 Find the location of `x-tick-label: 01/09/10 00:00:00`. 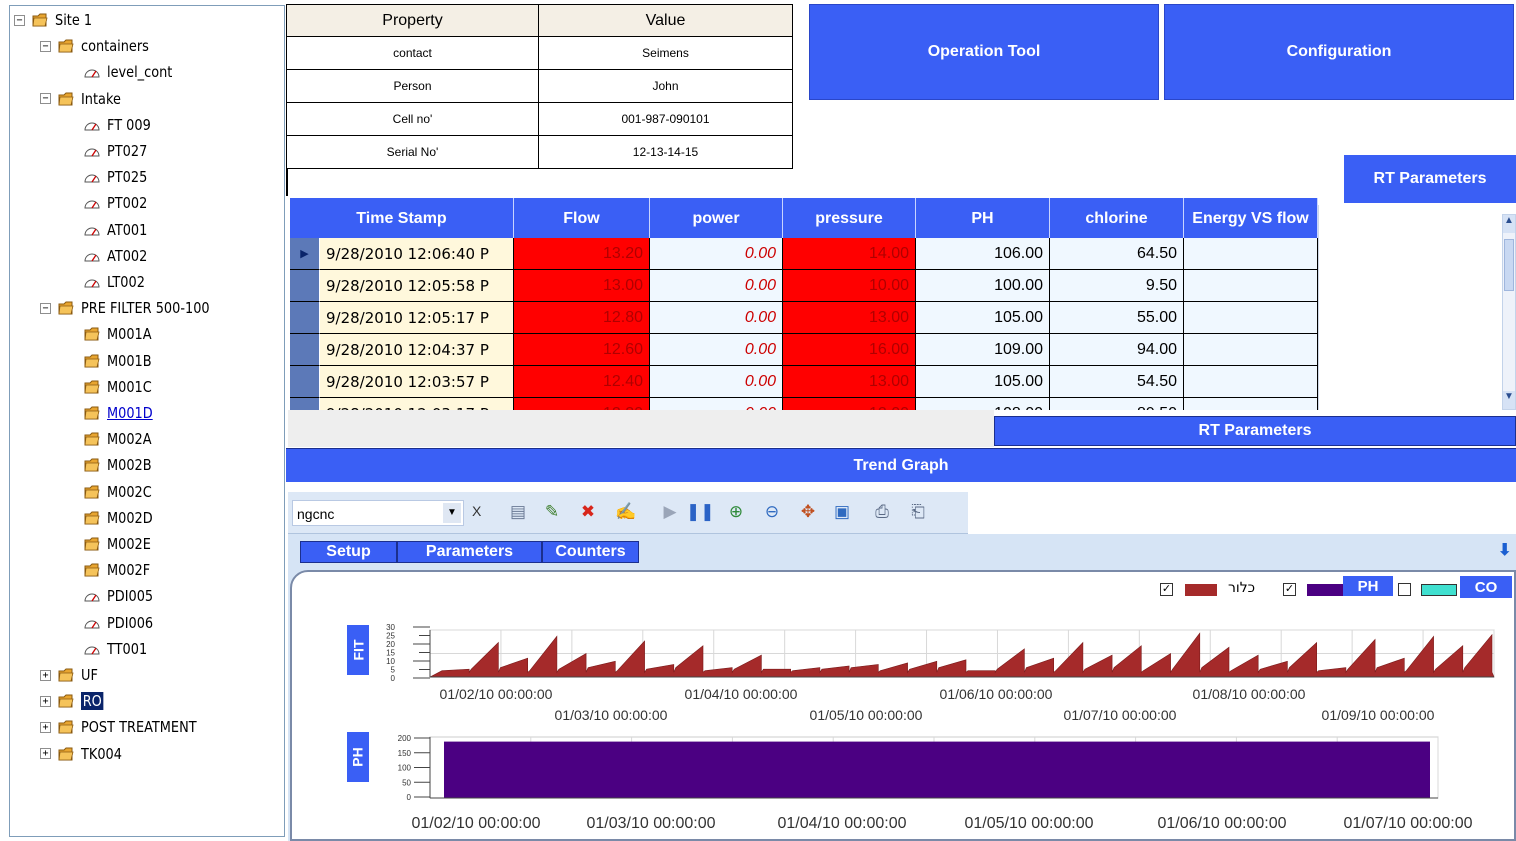

x-tick-label: 01/09/10 00:00:00 is located at coordinates (1378, 715).